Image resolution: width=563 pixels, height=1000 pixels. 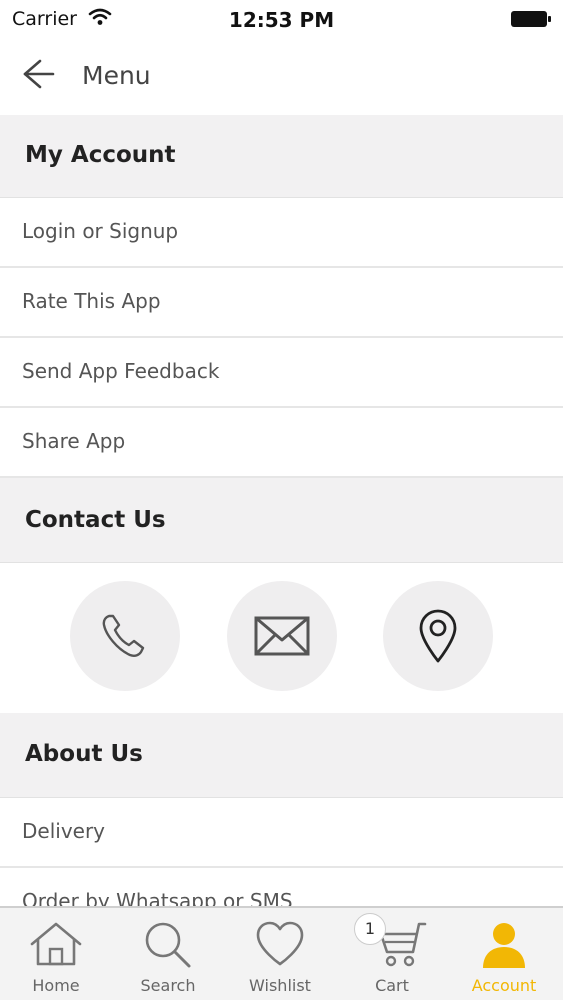 What do you see at coordinates (504, 985) in the screenshot?
I see `tab-label: Account` at bounding box center [504, 985].